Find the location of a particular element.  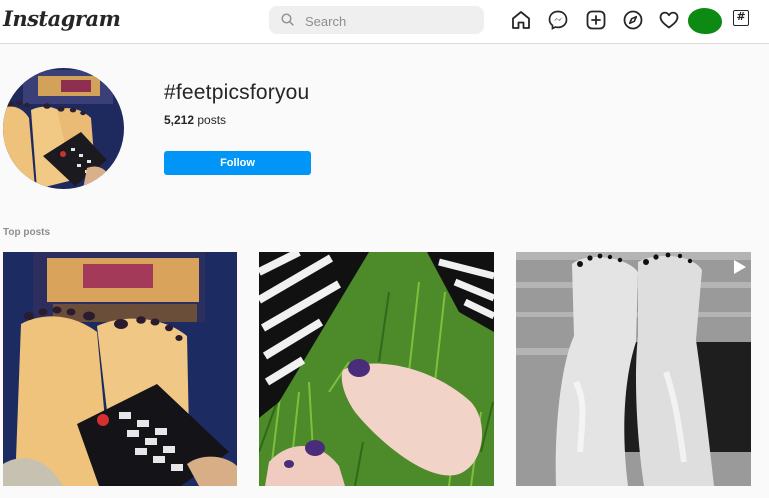

home-icon is located at coordinates (521, 20).